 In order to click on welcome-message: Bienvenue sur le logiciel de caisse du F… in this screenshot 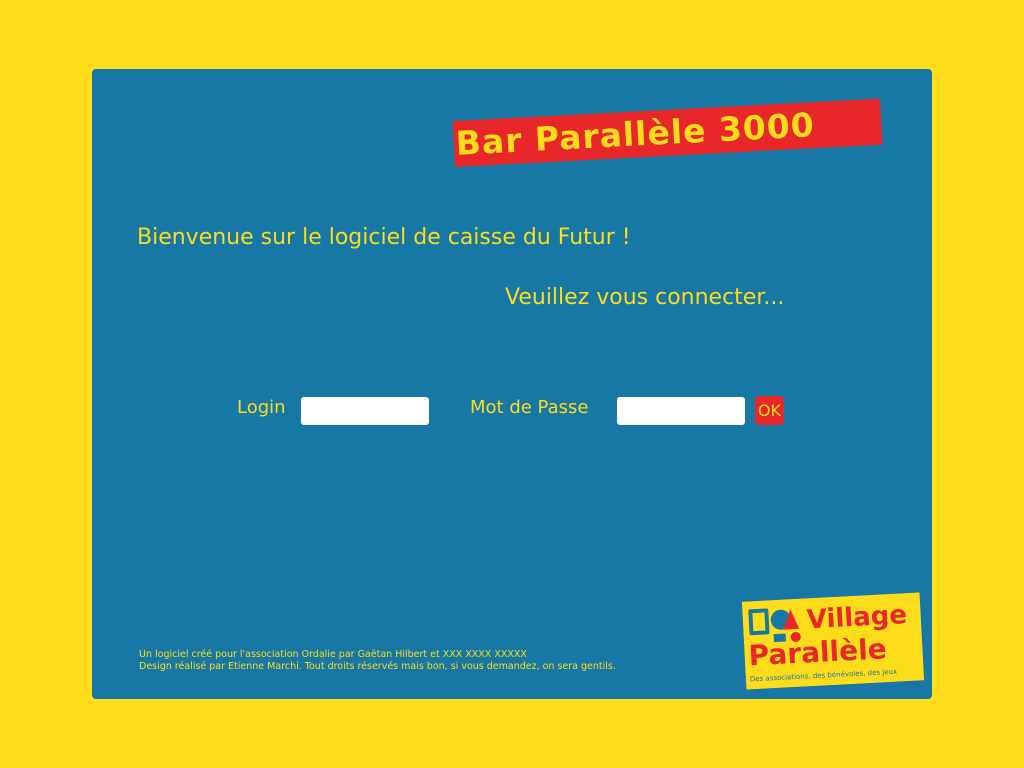, I will do `click(384, 237)`.